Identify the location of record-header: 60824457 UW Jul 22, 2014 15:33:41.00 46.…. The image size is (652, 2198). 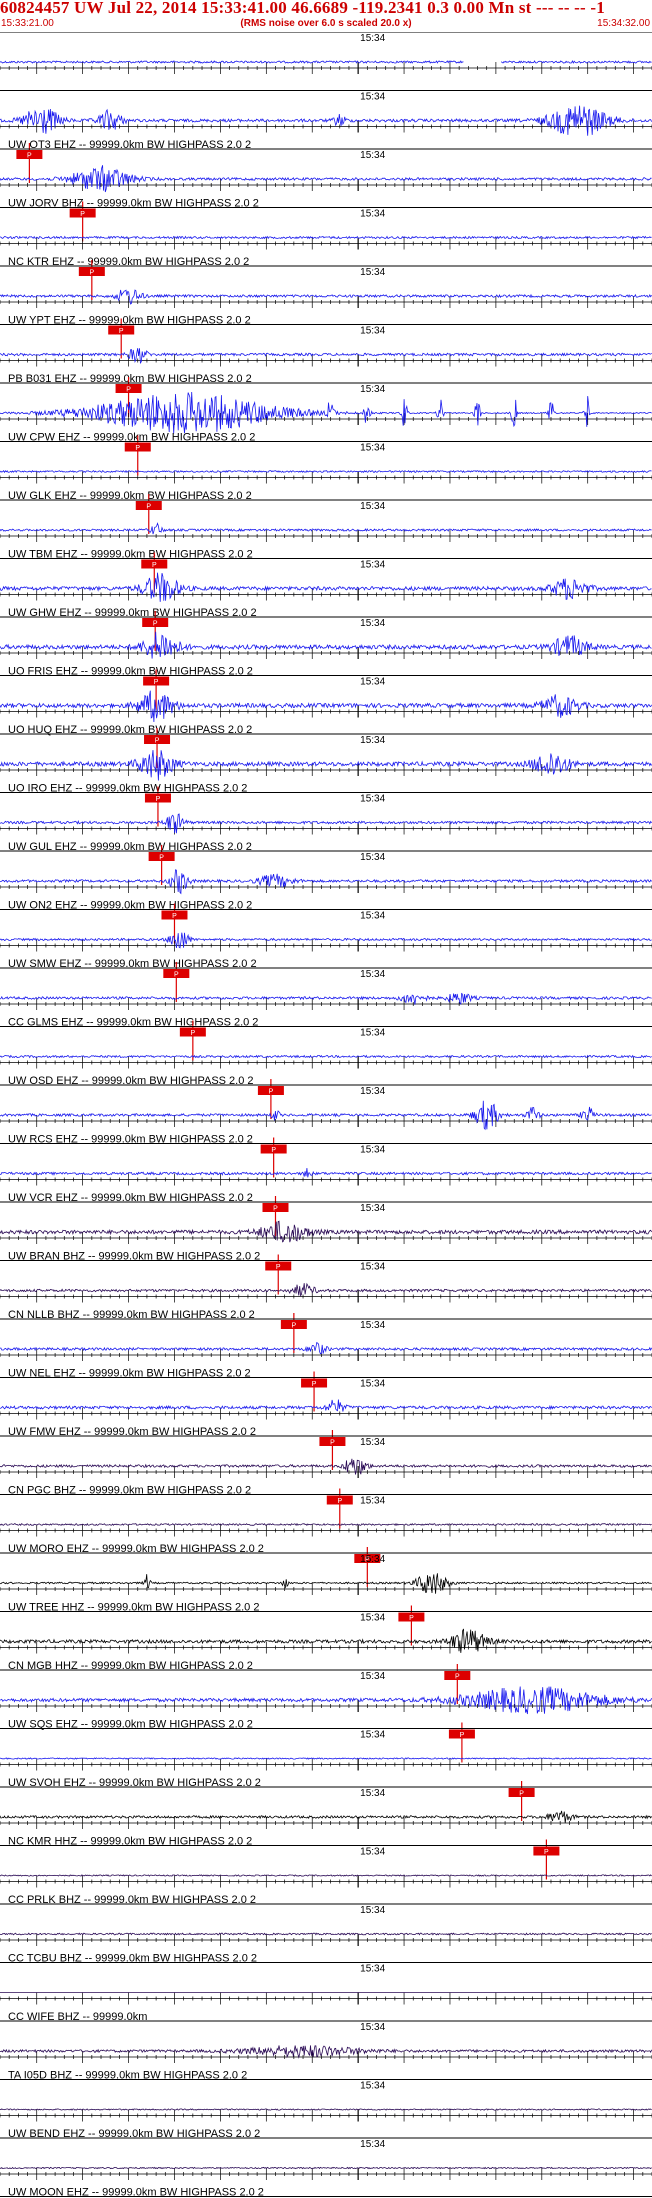
(326, 16).